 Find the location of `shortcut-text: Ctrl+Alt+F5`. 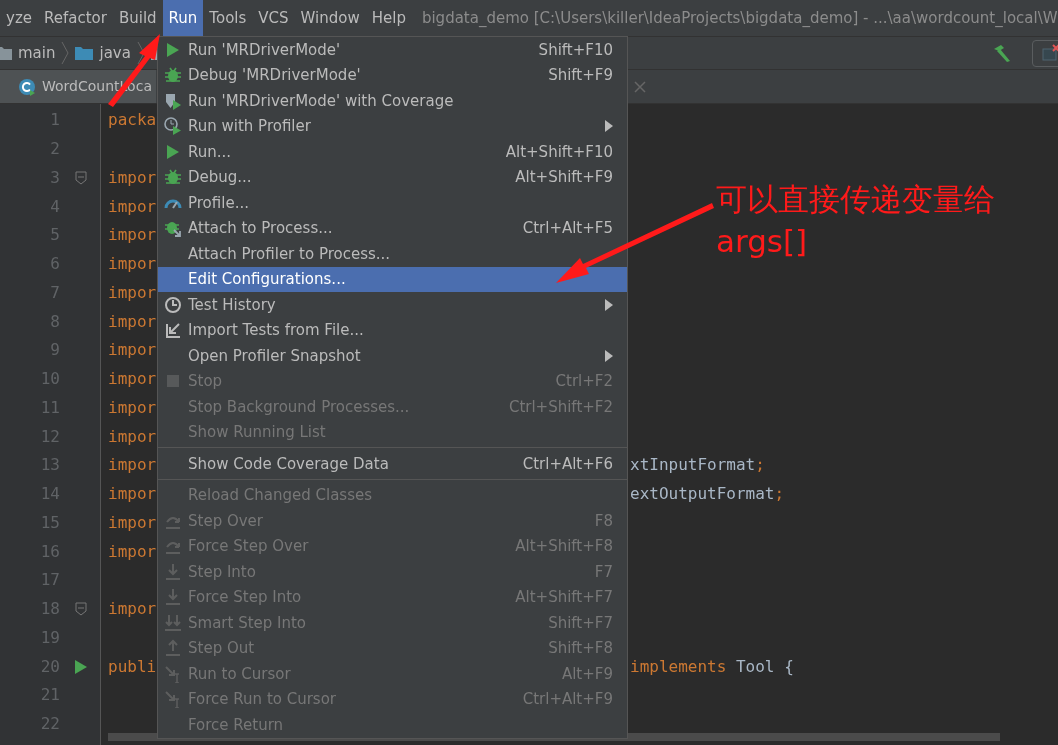

shortcut-text: Ctrl+Alt+F5 is located at coordinates (567, 228).